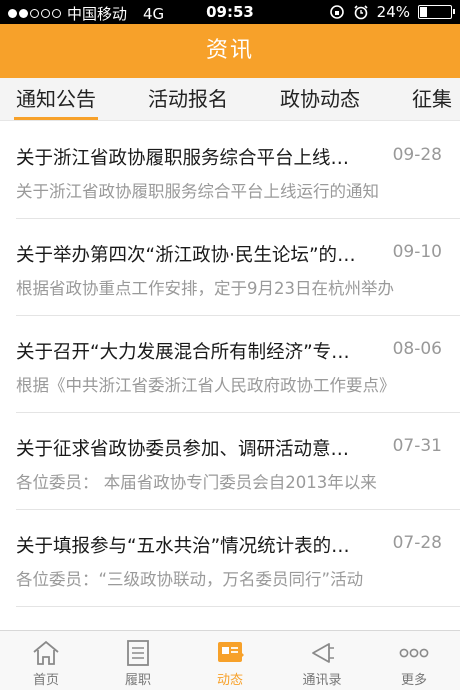 The image size is (460, 690). Describe the element at coordinates (231, 652) in the screenshot. I see `news-icon` at that location.